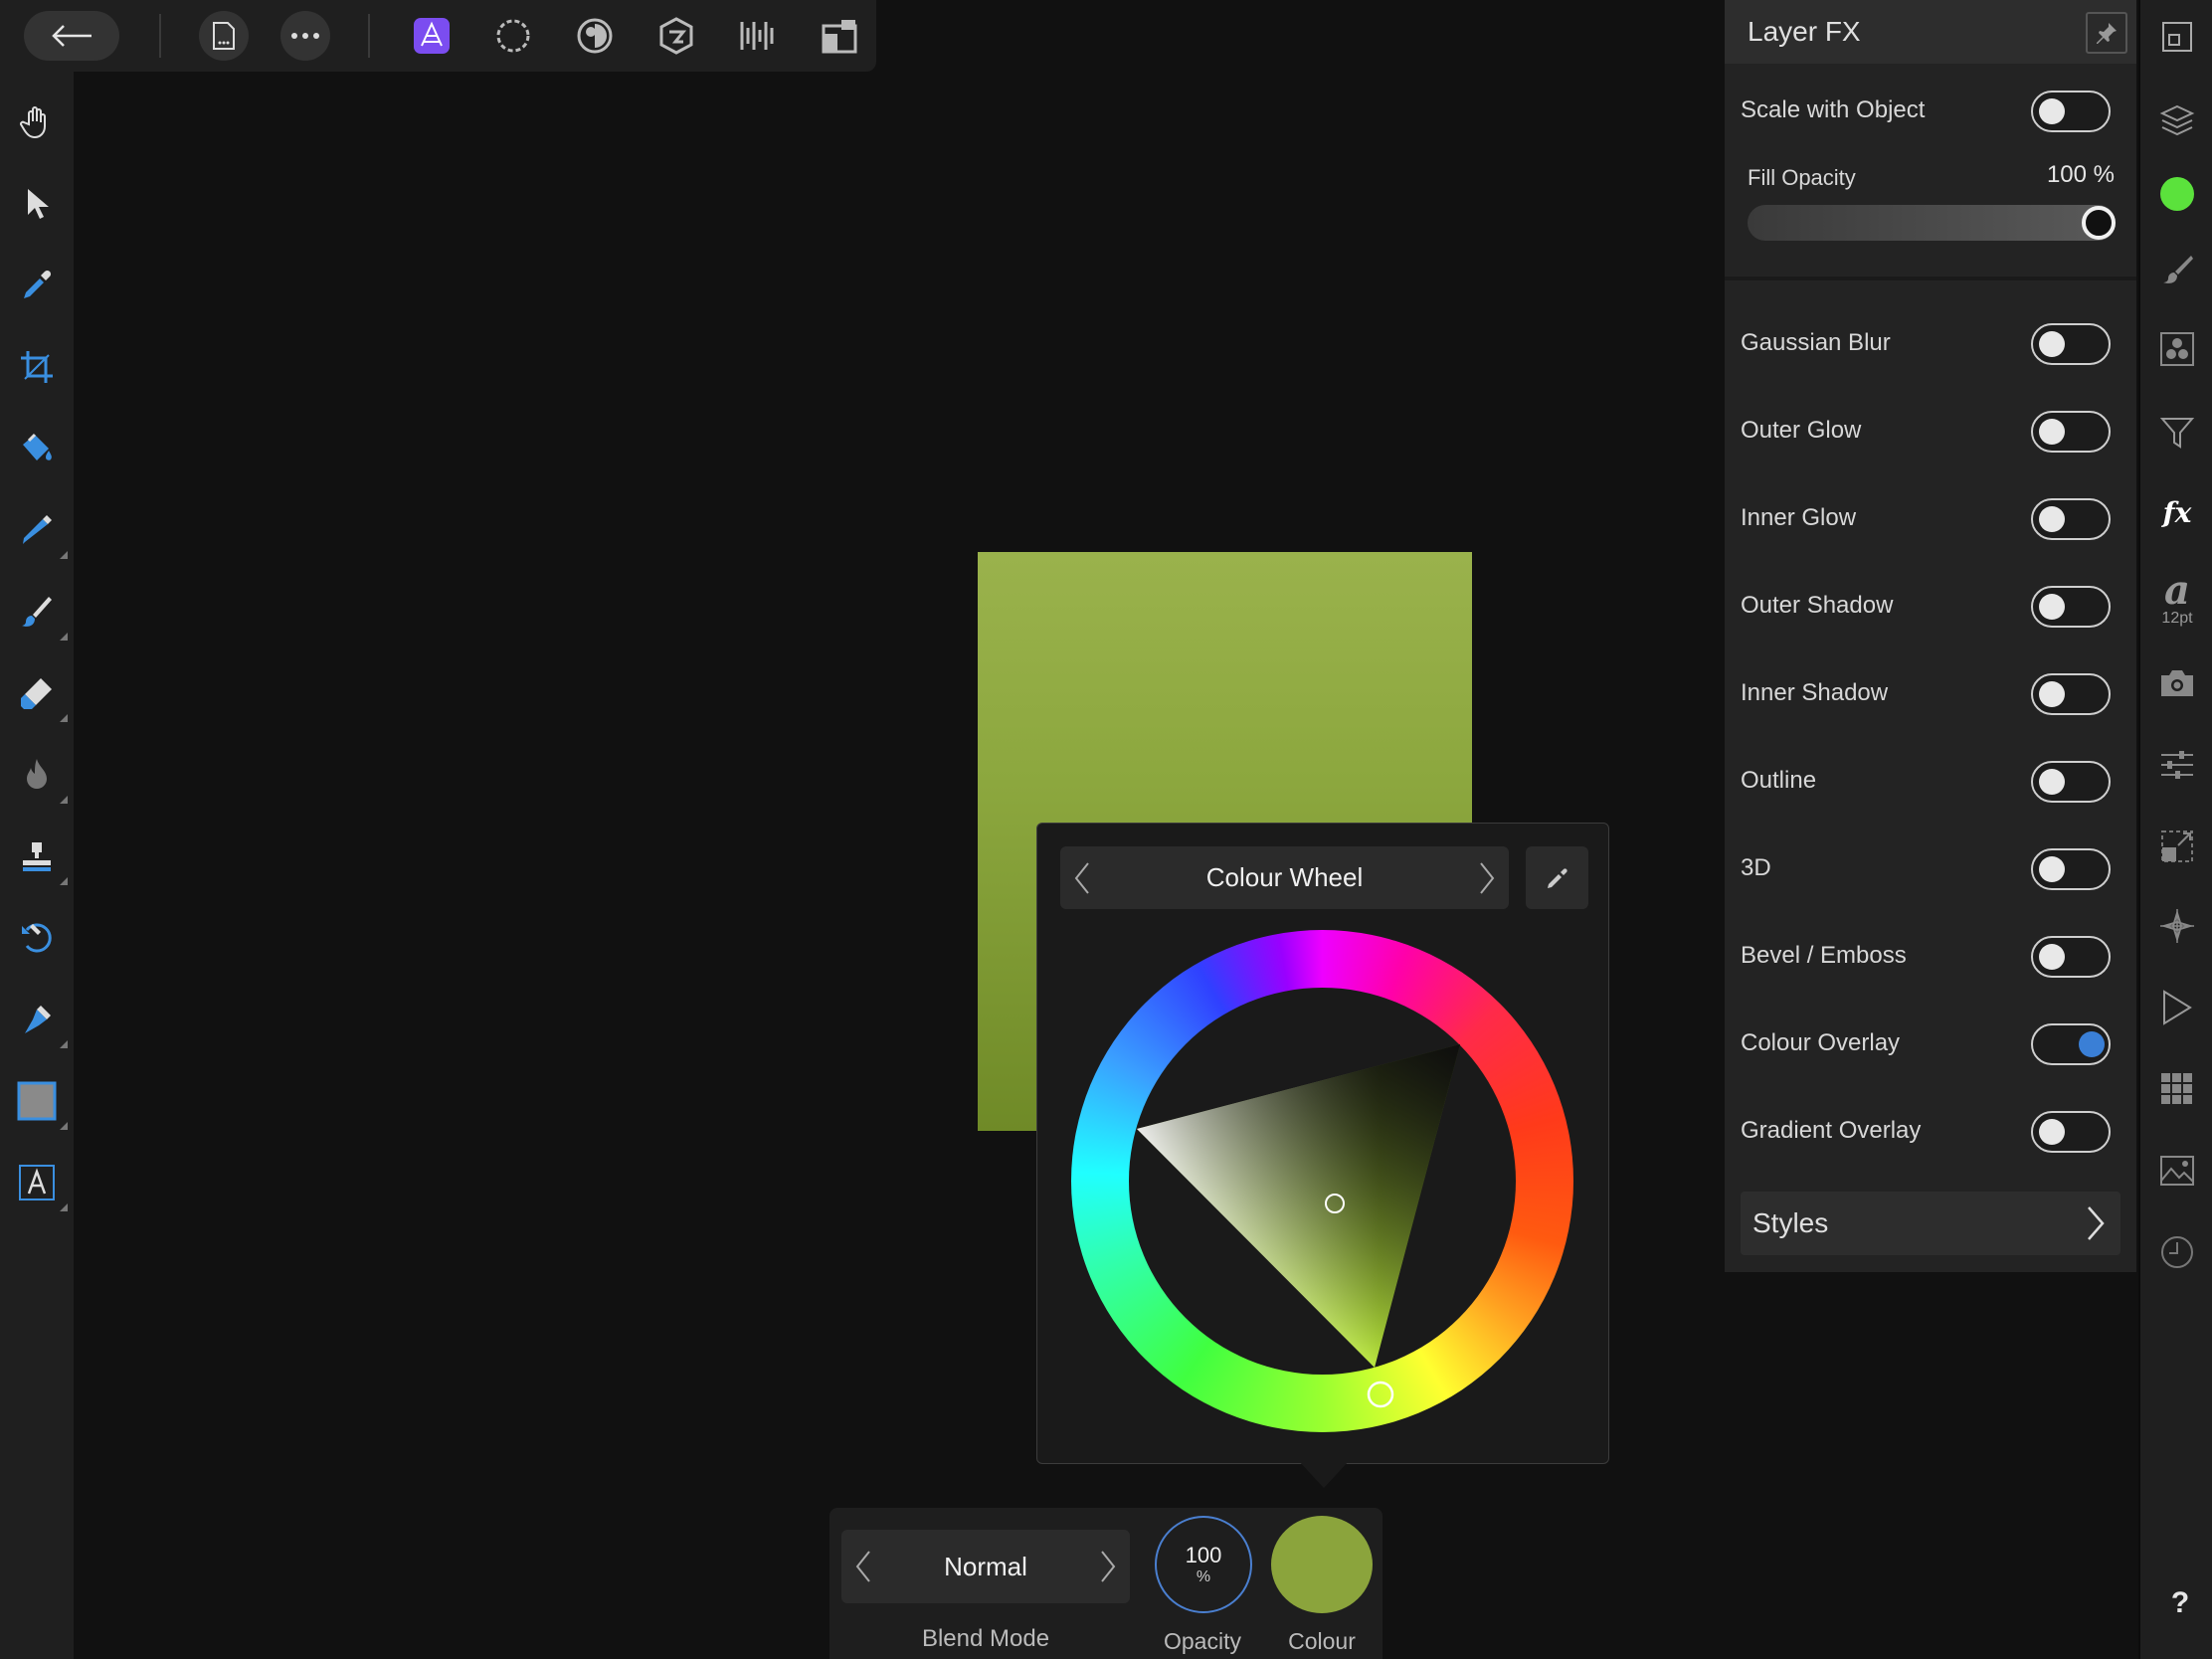 Image resolution: width=2212 pixels, height=1659 pixels. Describe the element at coordinates (2071, 344) in the screenshot. I see `gaussian-blur-toggle` at that location.